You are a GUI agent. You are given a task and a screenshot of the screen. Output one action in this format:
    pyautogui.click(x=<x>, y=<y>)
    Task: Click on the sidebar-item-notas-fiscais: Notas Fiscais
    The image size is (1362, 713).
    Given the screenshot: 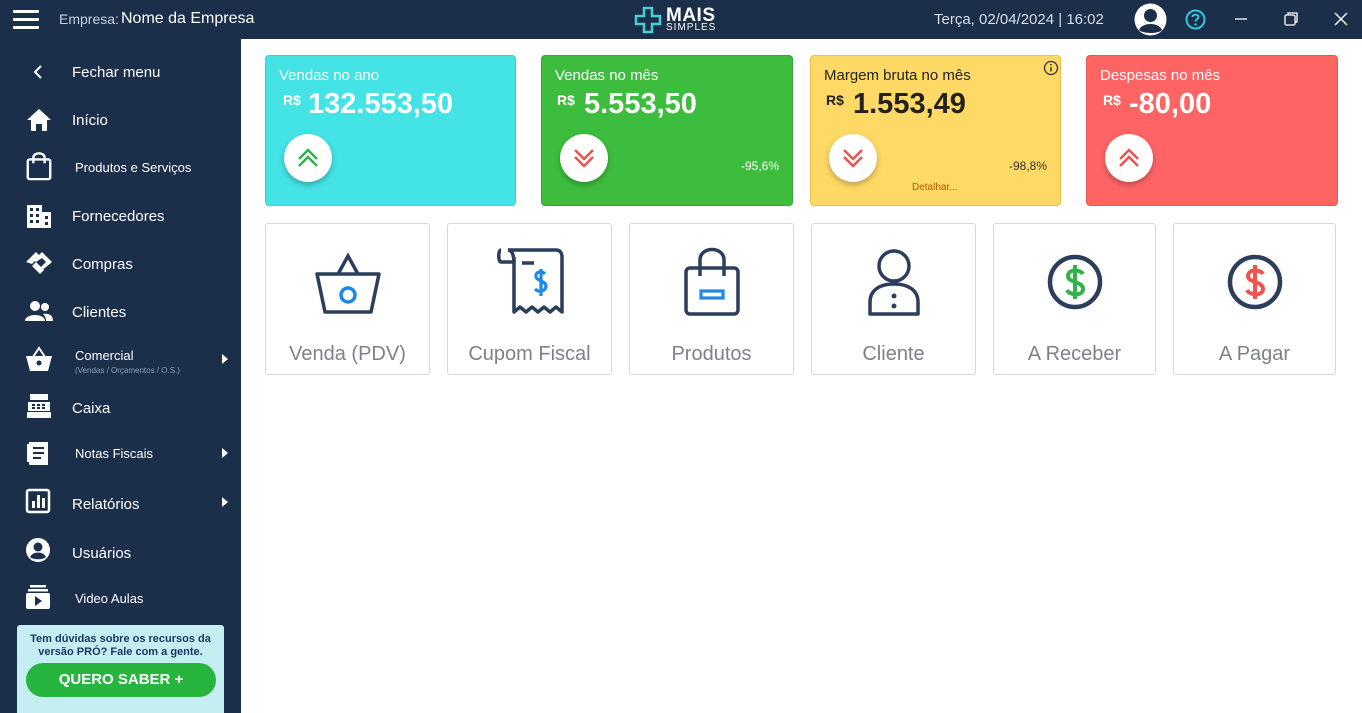 What is the action you would take?
    pyautogui.click(x=120, y=453)
    